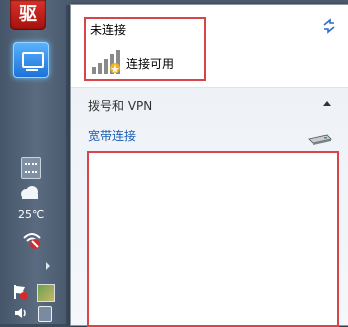  What do you see at coordinates (320, 139) in the screenshot?
I see `modem-icon` at bounding box center [320, 139].